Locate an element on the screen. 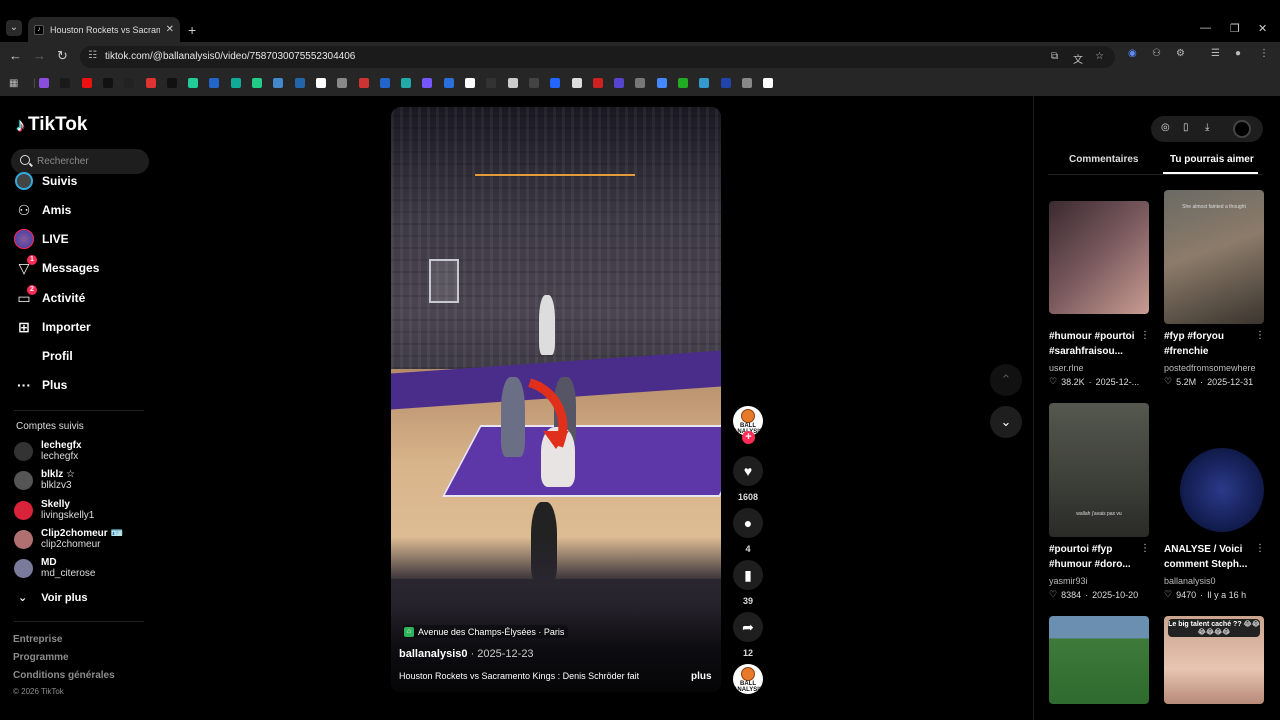 This screenshot has height=720, width=1280. close-tab-icon: ✕ is located at coordinates (170, 29).